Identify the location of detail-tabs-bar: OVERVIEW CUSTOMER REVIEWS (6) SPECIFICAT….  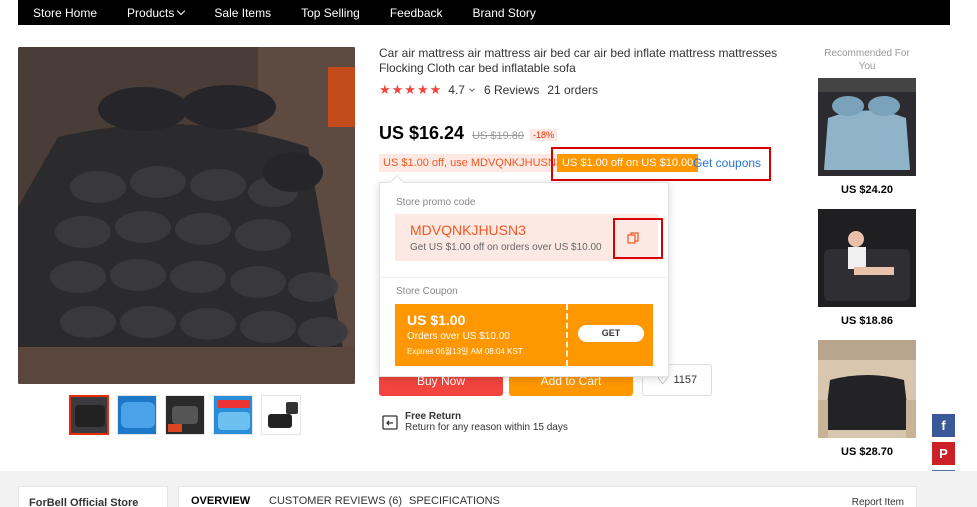
(547, 496).